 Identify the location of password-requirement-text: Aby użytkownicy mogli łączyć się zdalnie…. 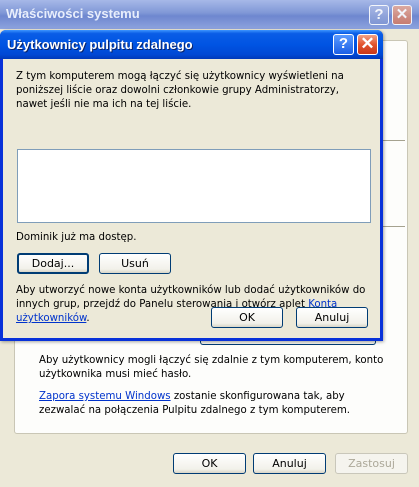
(211, 367).